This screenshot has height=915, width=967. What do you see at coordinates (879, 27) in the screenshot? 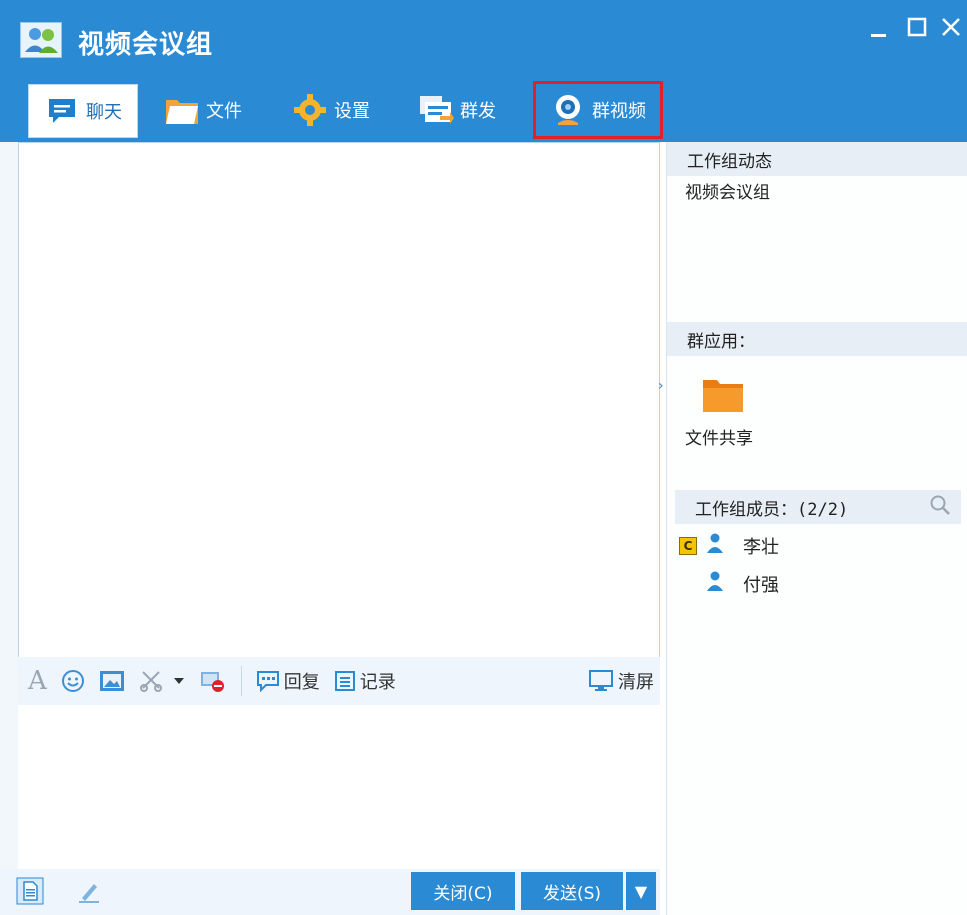
I see `minimize-button` at bounding box center [879, 27].